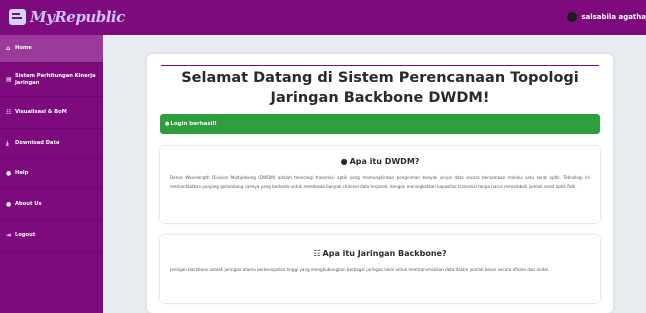 This screenshot has height=313, width=646. Describe the element at coordinates (380, 156) in the screenshot. I see `section-title: ● Apa itu DWDM?` at that location.